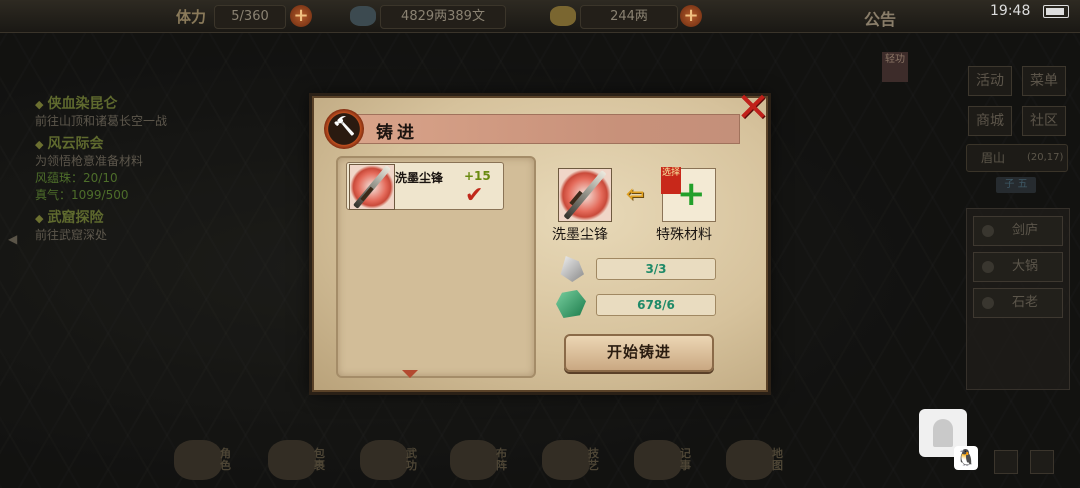 The height and width of the screenshot is (488, 1080). What do you see at coordinates (419, 178) in the screenshot?
I see `item-name: 洗墨尘锋` at bounding box center [419, 178].